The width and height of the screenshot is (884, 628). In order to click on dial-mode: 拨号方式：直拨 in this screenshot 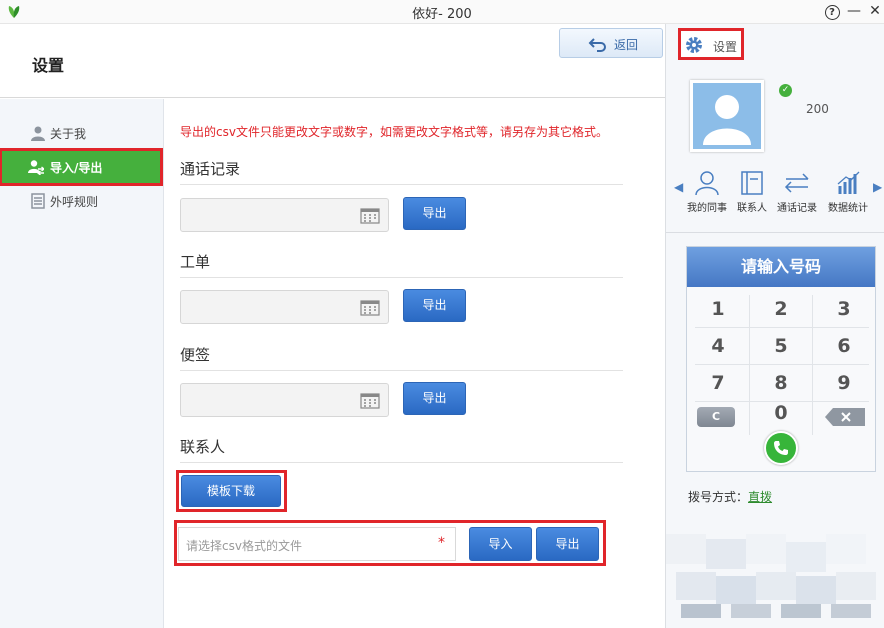, I will do `click(730, 496)`.